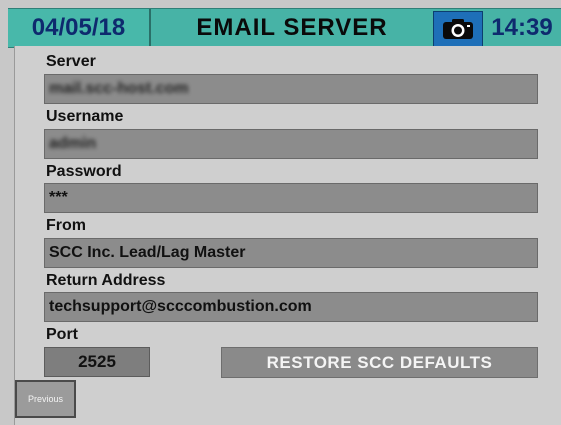 This screenshot has width=561, height=425. What do you see at coordinates (85, 116) in the screenshot?
I see `username-label: Username` at bounding box center [85, 116].